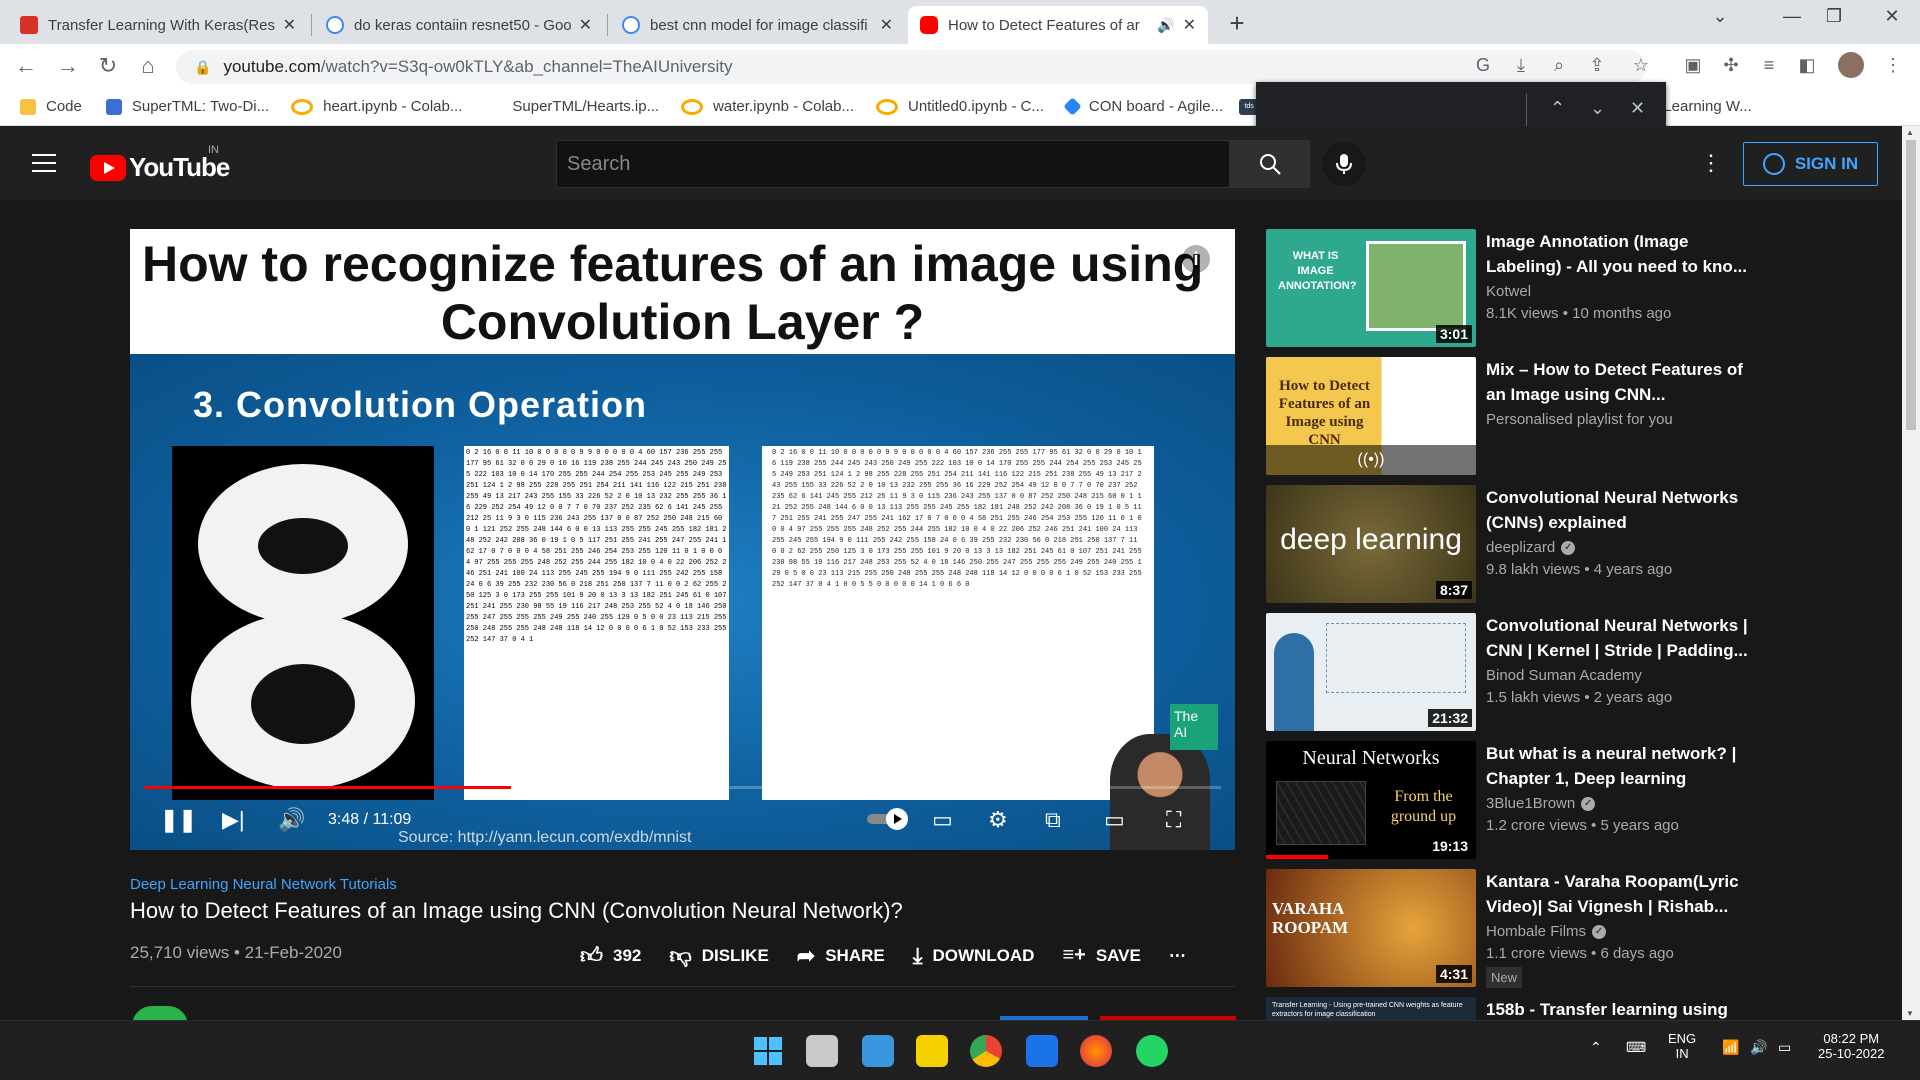 This screenshot has width=1920, height=1080. I want to click on voice-search-button, so click(1344, 164).